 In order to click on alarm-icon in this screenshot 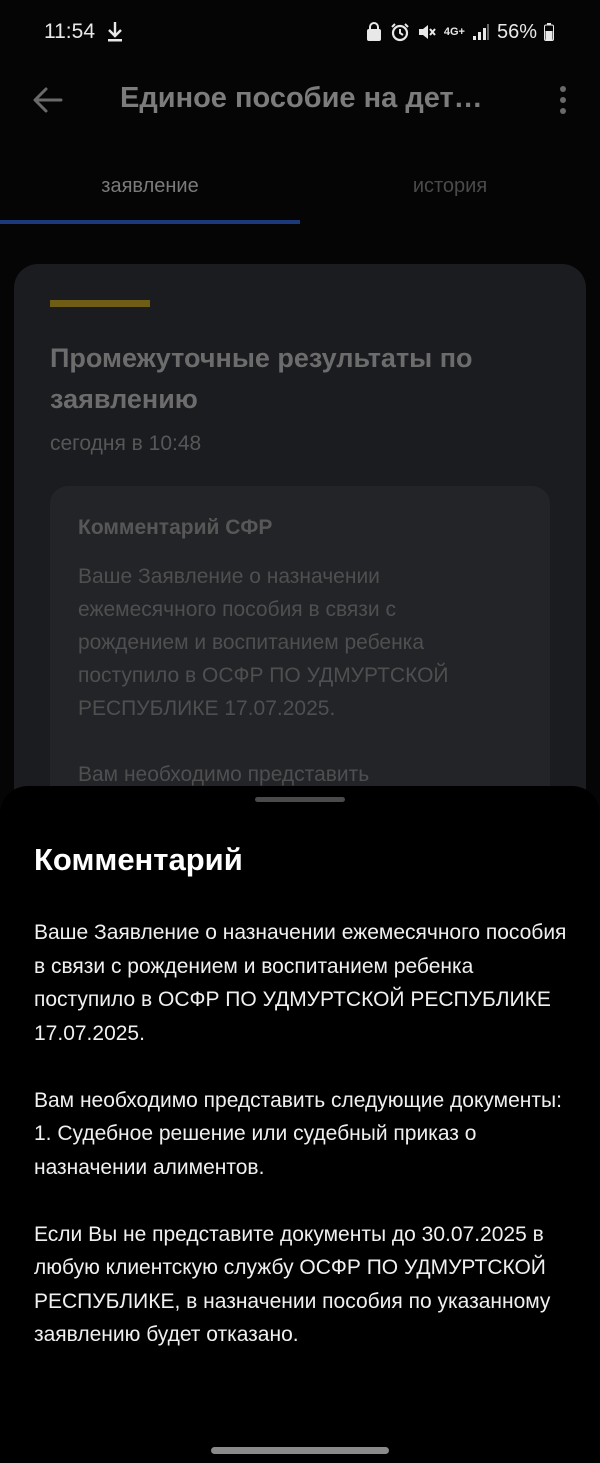, I will do `click(400, 32)`.